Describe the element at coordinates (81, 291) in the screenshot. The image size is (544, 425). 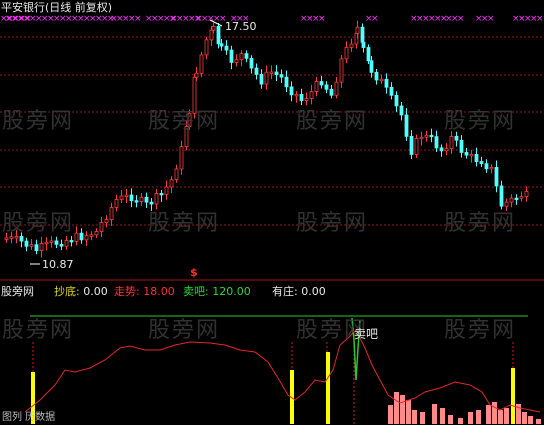
I see `indicator-chaodi: 抄底: 0.00` at that location.